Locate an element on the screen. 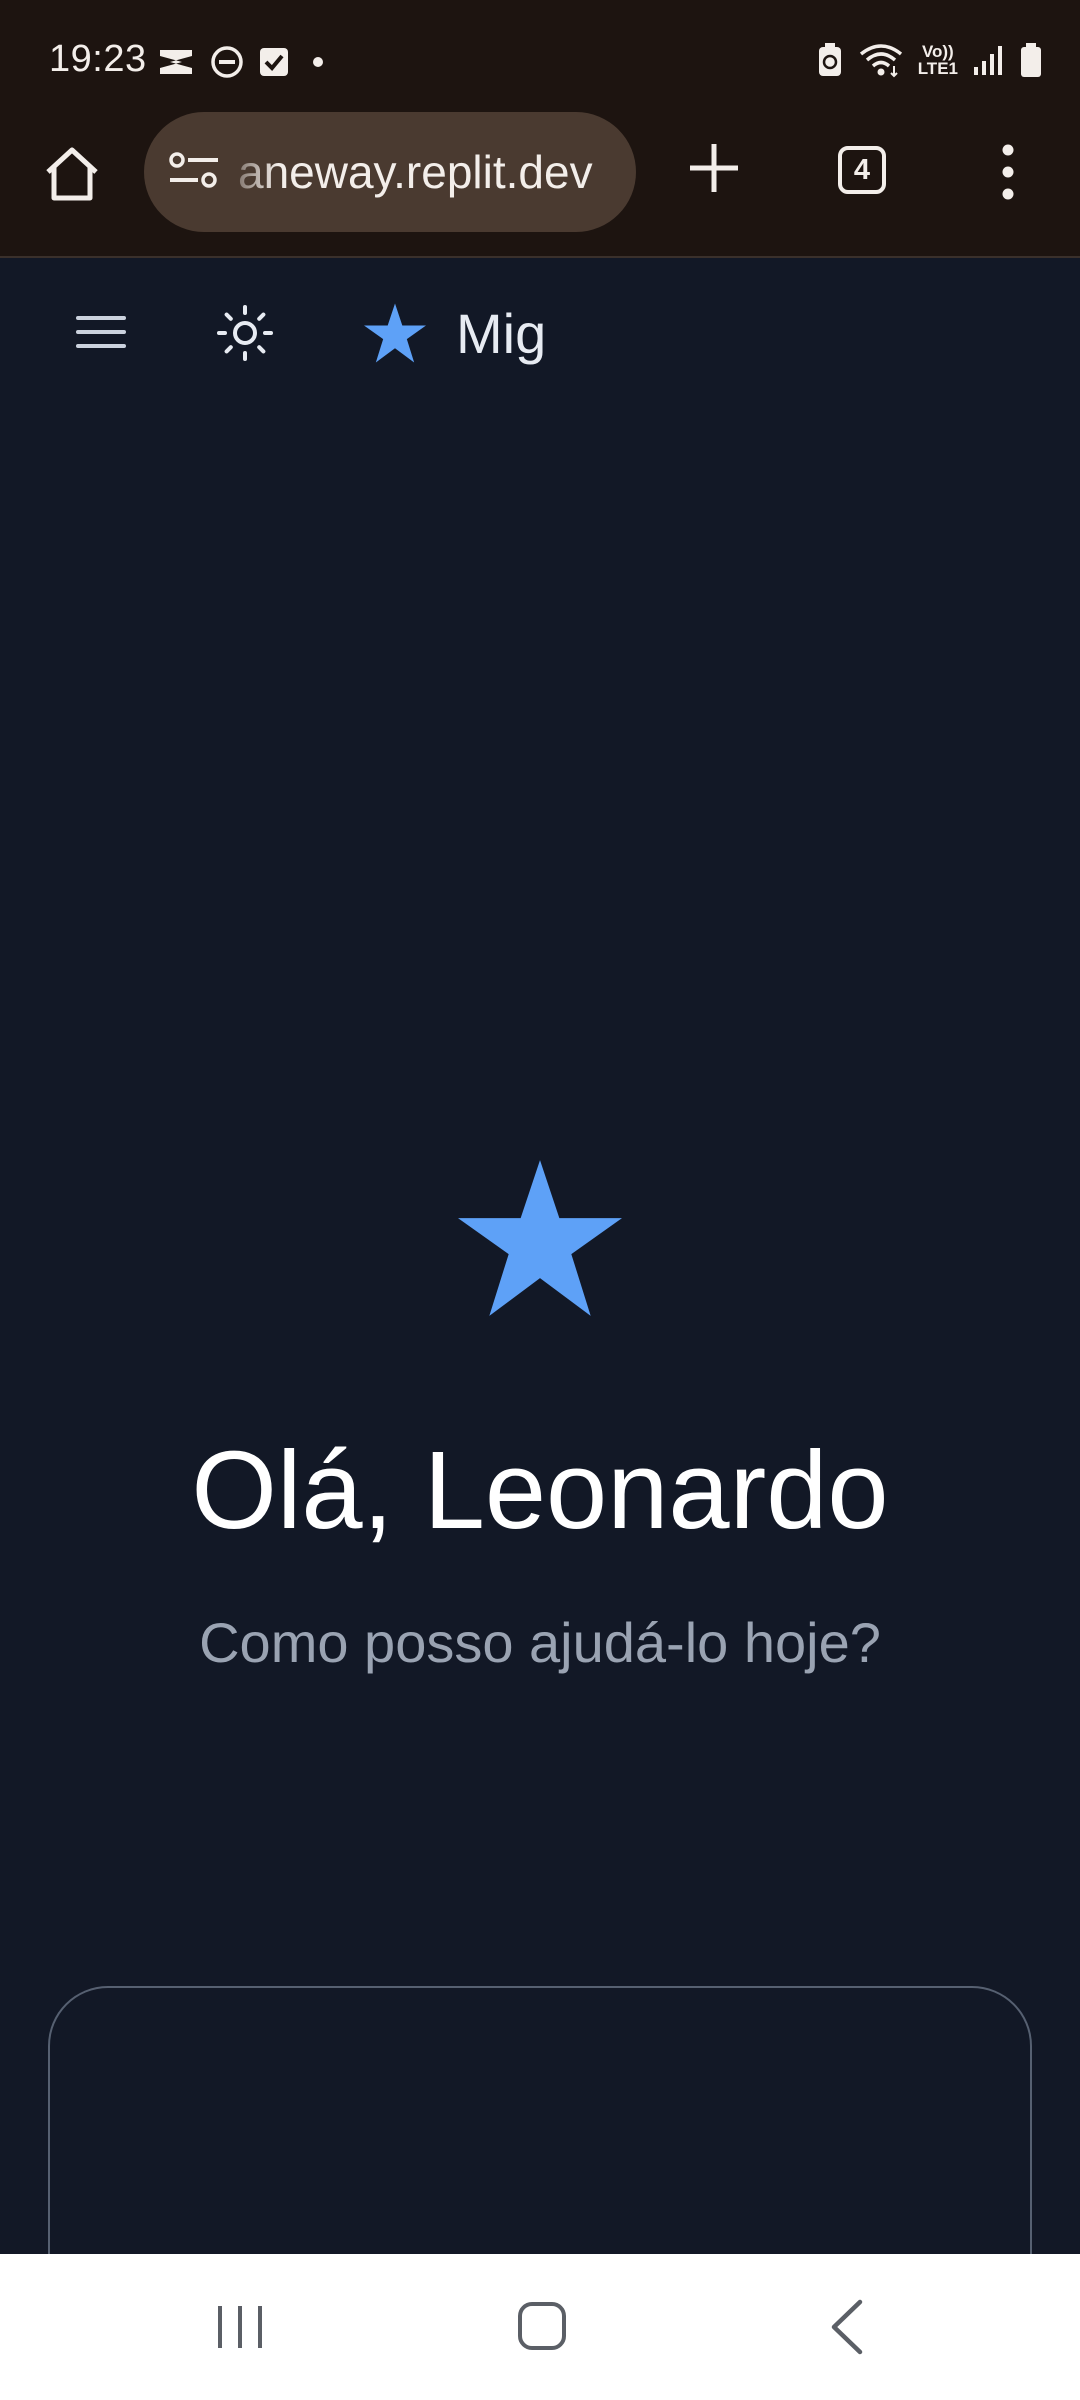 The width and height of the screenshot is (1080, 2400). volte-label: Vo)) is located at coordinates (937, 51).